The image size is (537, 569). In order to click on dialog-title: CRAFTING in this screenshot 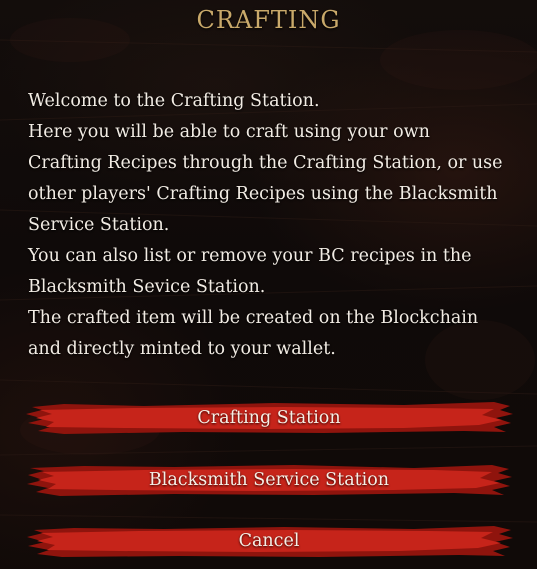, I will do `click(268, 20)`.